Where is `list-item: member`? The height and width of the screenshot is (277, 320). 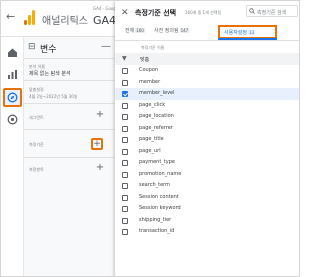 list-item: member is located at coordinates (207, 83).